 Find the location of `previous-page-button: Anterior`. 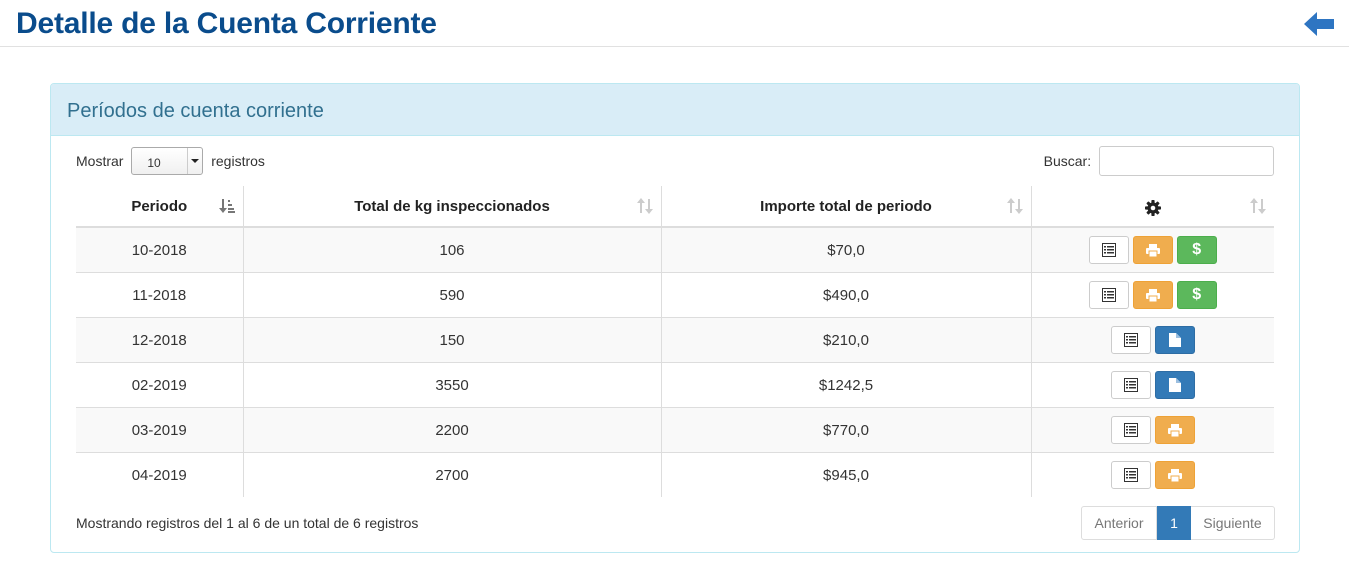

previous-page-button: Anterior is located at coordinates (1119, 523).